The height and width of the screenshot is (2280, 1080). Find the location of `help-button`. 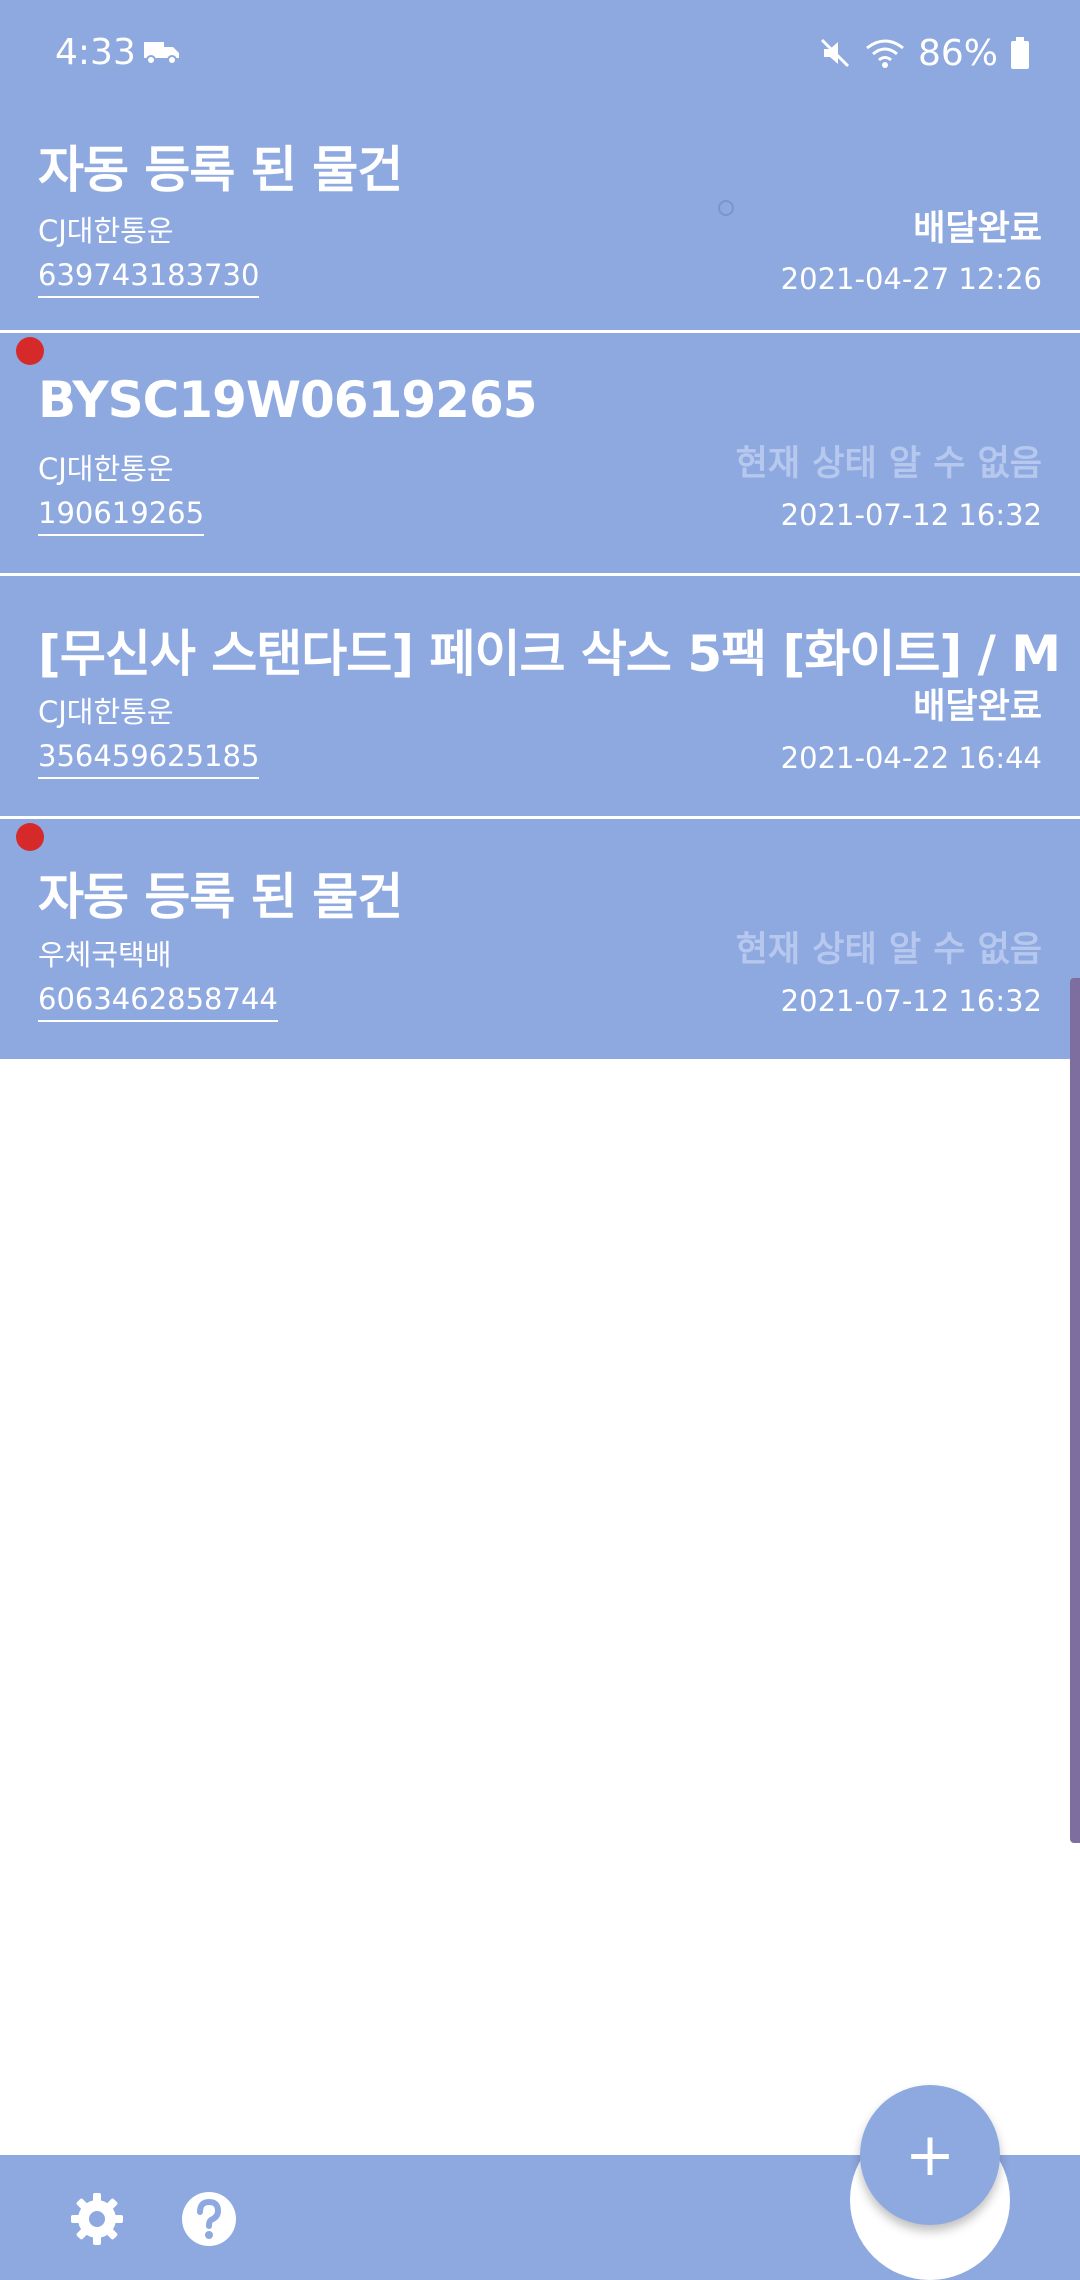

help-button is located at coordinates (209, 2219).